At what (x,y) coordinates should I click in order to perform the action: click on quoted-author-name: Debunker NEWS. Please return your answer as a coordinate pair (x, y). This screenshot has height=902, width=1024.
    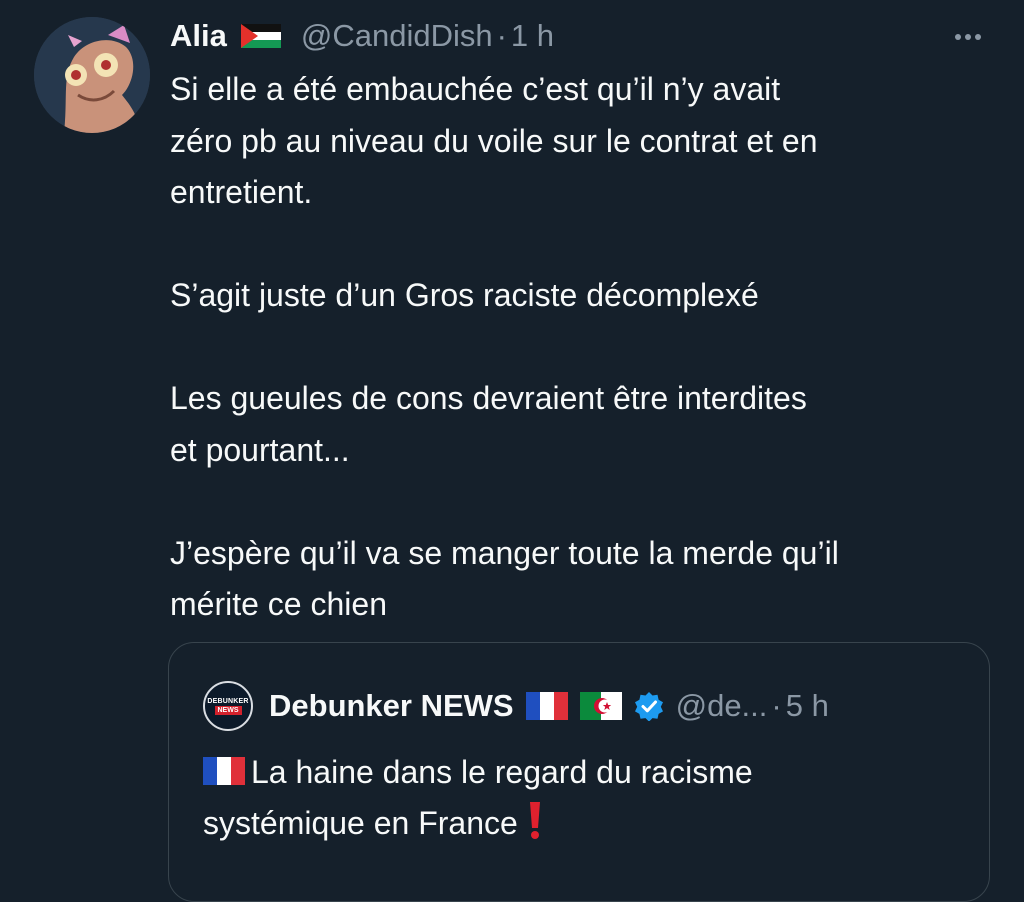
    Looking at the image, I should click on (391, 706).